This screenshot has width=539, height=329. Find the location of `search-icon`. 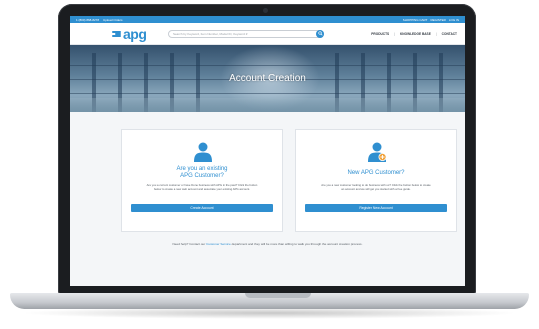

search-icon is located at coordinates (320, 33).